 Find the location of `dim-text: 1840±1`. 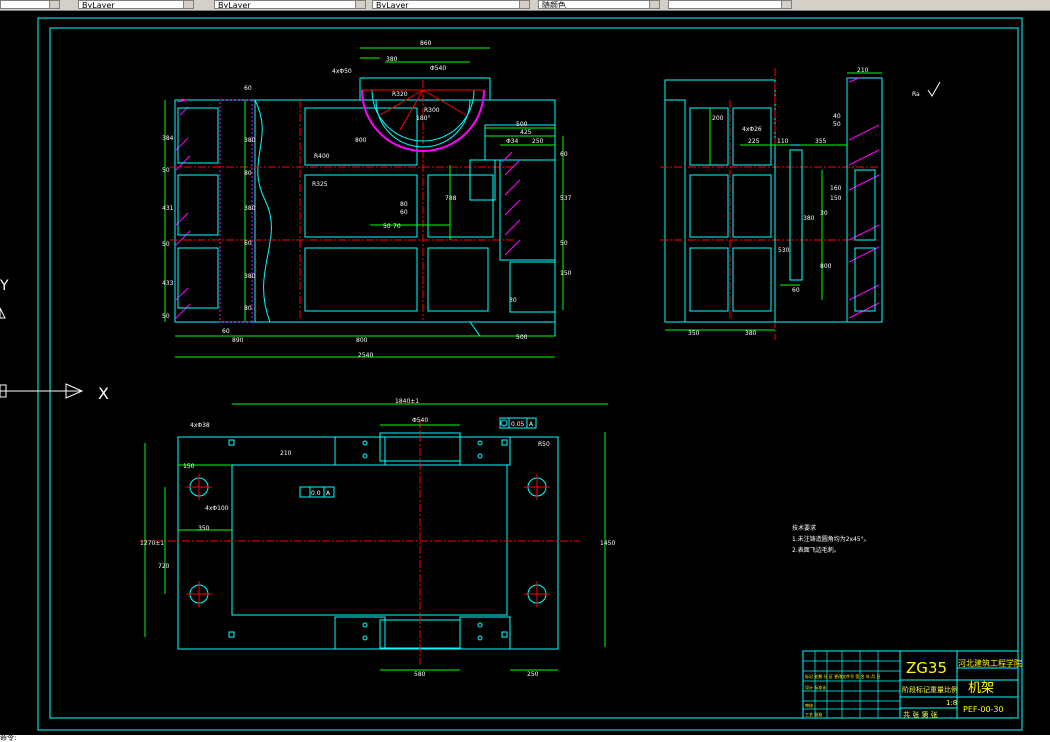

dim-text: 1840±1 is located at coordinates (407, 401).